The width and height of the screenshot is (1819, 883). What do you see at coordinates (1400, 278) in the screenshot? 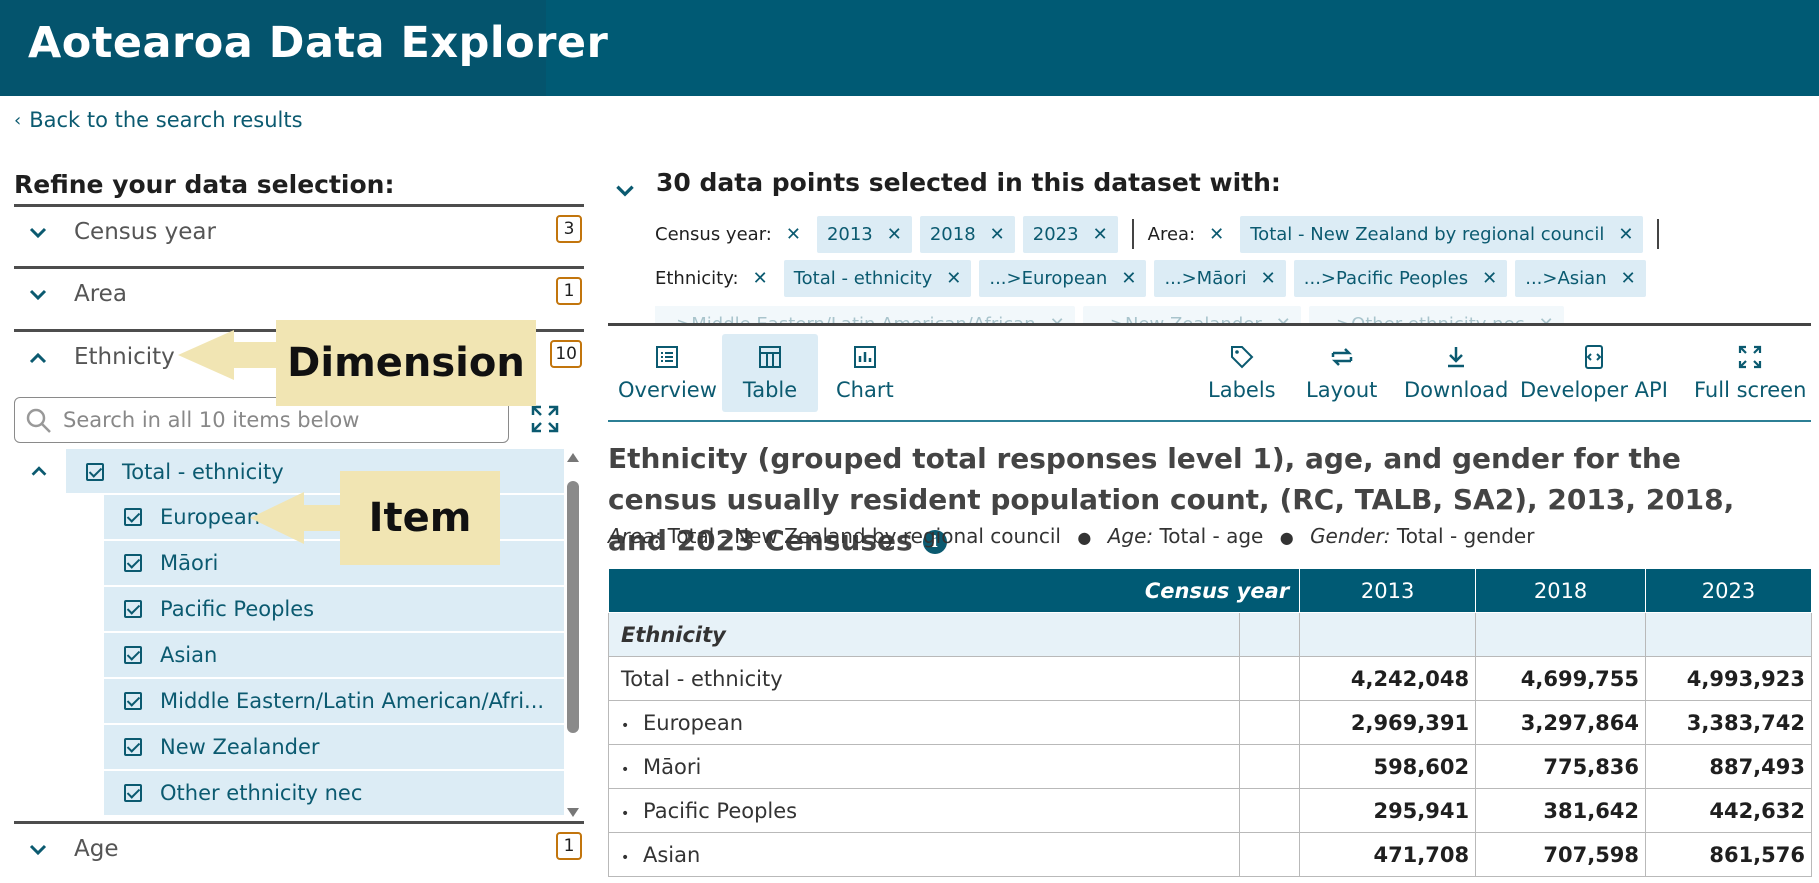
I see `chip-ethnicity: ...>Pacific Peoples ✕` at bounding box center [1400, 278].